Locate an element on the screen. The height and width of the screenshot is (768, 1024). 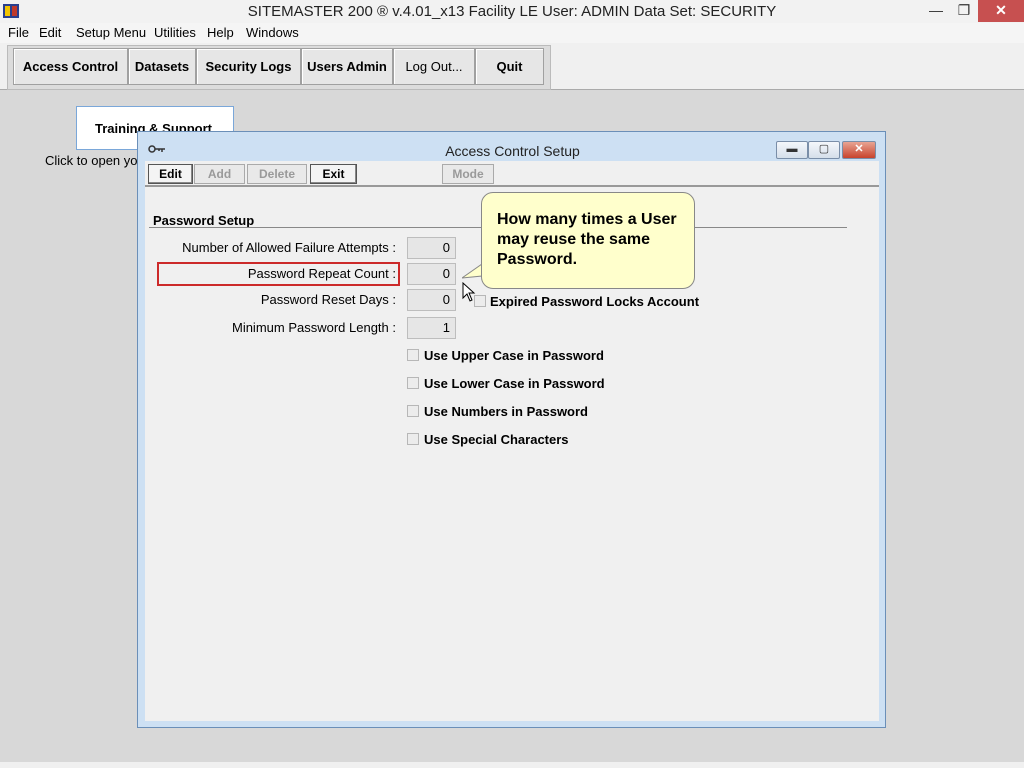
menu-setup: Setup Menu is located at coordinates (111, 32).